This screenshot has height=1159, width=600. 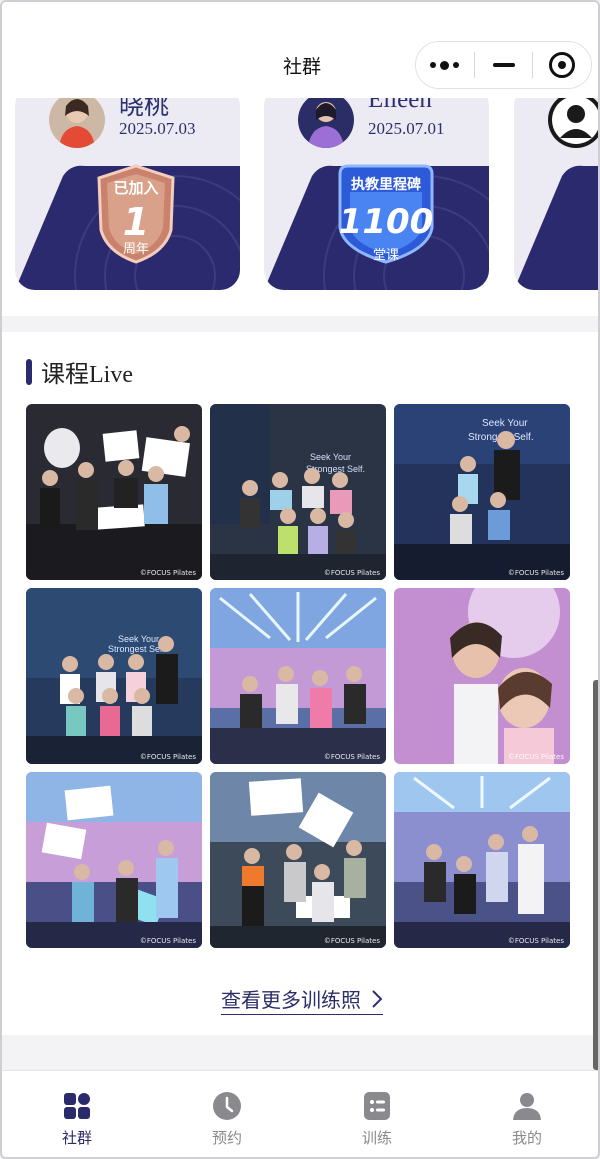 What do you see at coordinates (226, 1138) in the screenshot?
I see `tab-label: 预约` at bounding box center [226, 1138].